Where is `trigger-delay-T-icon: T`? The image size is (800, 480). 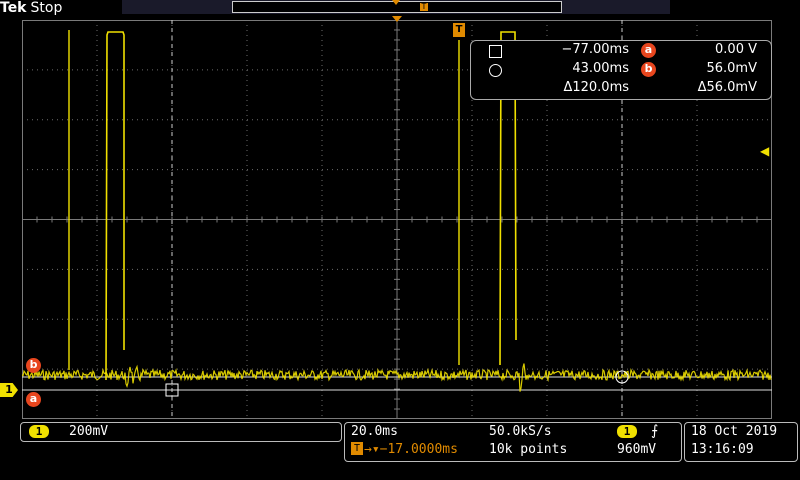
trigger-delay-T-icon: T is located at coordinates (357, 448).